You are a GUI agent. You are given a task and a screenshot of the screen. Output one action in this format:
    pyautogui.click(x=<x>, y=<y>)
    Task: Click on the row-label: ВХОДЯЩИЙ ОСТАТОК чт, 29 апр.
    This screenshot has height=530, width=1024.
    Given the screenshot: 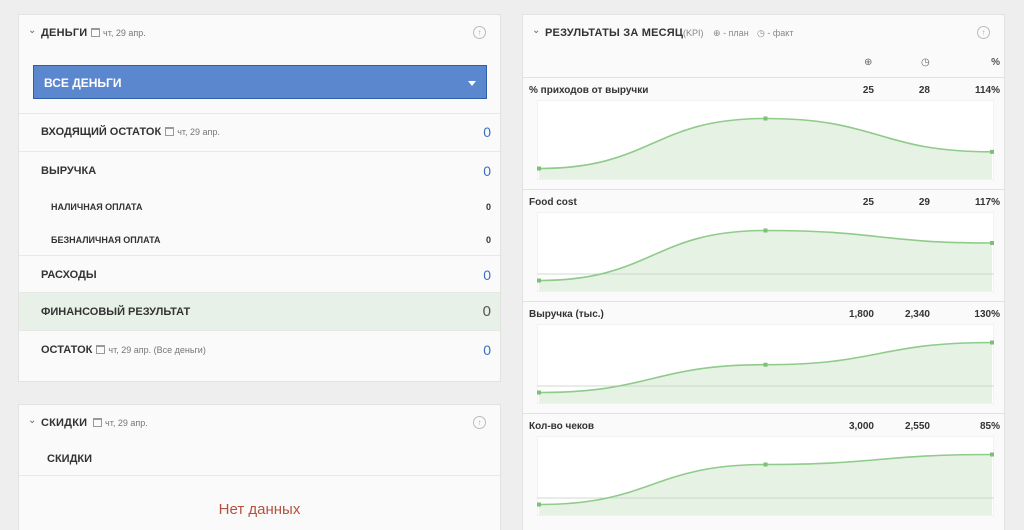 What is the action you would take?
    pyautogui.click(x=130, y=132)
    